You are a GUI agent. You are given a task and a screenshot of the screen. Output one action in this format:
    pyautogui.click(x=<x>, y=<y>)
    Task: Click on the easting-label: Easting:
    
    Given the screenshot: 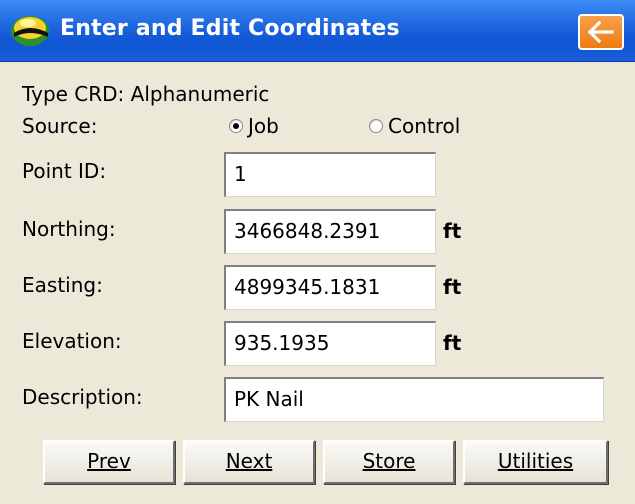 What is the action you would take?
    pyautogui.click(x=62, y=285)
    